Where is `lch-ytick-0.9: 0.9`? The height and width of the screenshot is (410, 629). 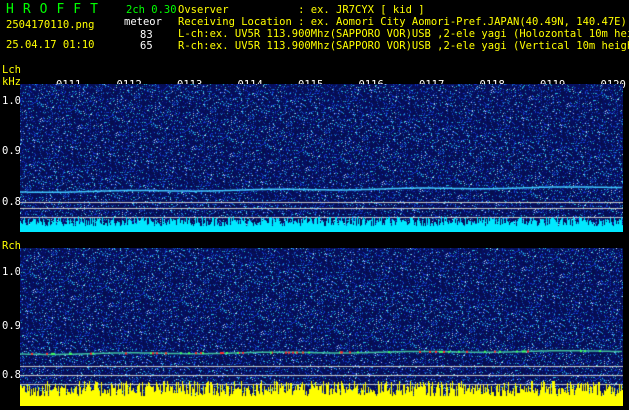 lch-ytick-0.9: 0.9 is located at coordinates (11, 151).